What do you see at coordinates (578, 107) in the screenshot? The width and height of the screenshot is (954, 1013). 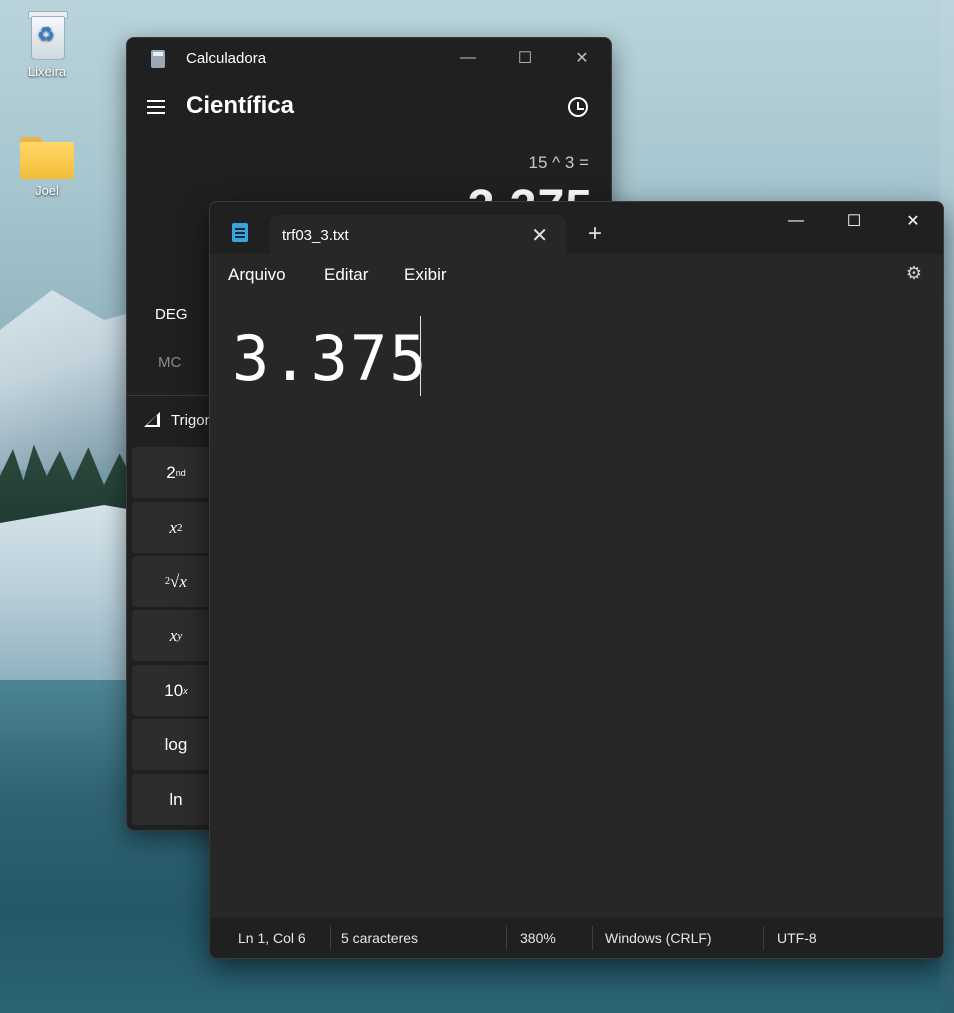 I see `history-icon` at bounding box center [578, 107].